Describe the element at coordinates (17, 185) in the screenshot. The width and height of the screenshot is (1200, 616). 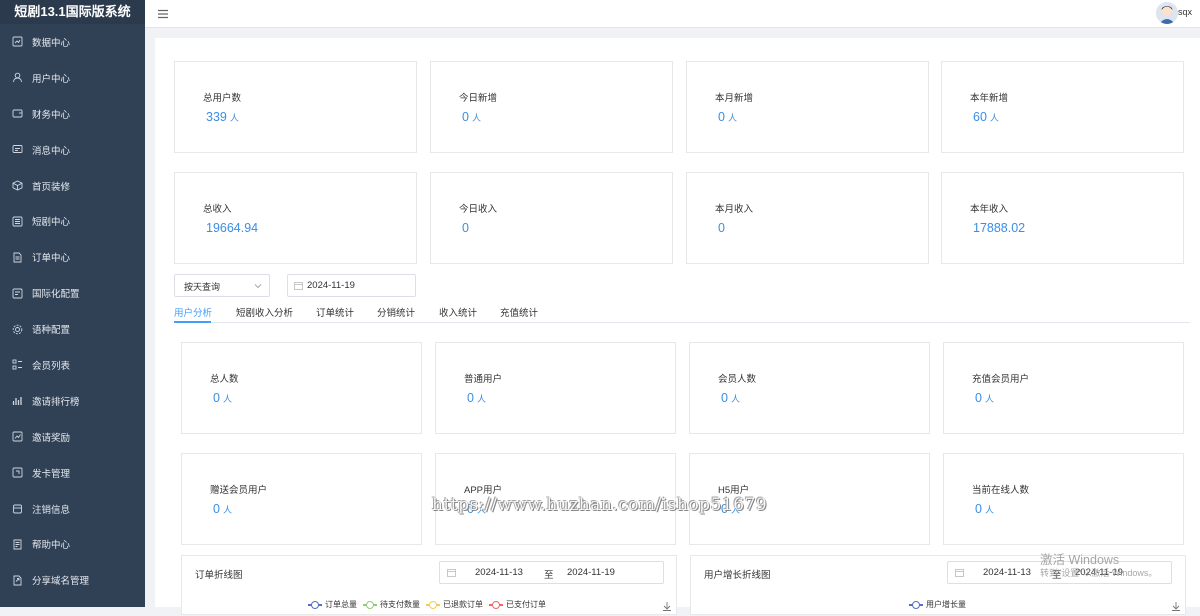
I see `box-icon` at that location.